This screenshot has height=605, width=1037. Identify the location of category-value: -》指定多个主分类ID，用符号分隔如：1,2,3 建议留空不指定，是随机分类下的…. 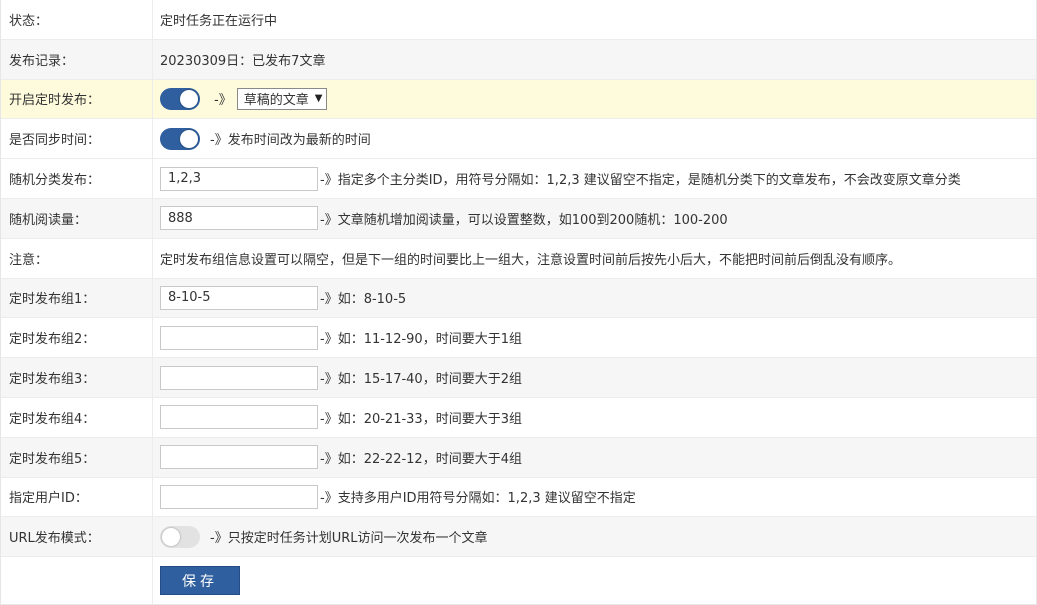
(594, 178).